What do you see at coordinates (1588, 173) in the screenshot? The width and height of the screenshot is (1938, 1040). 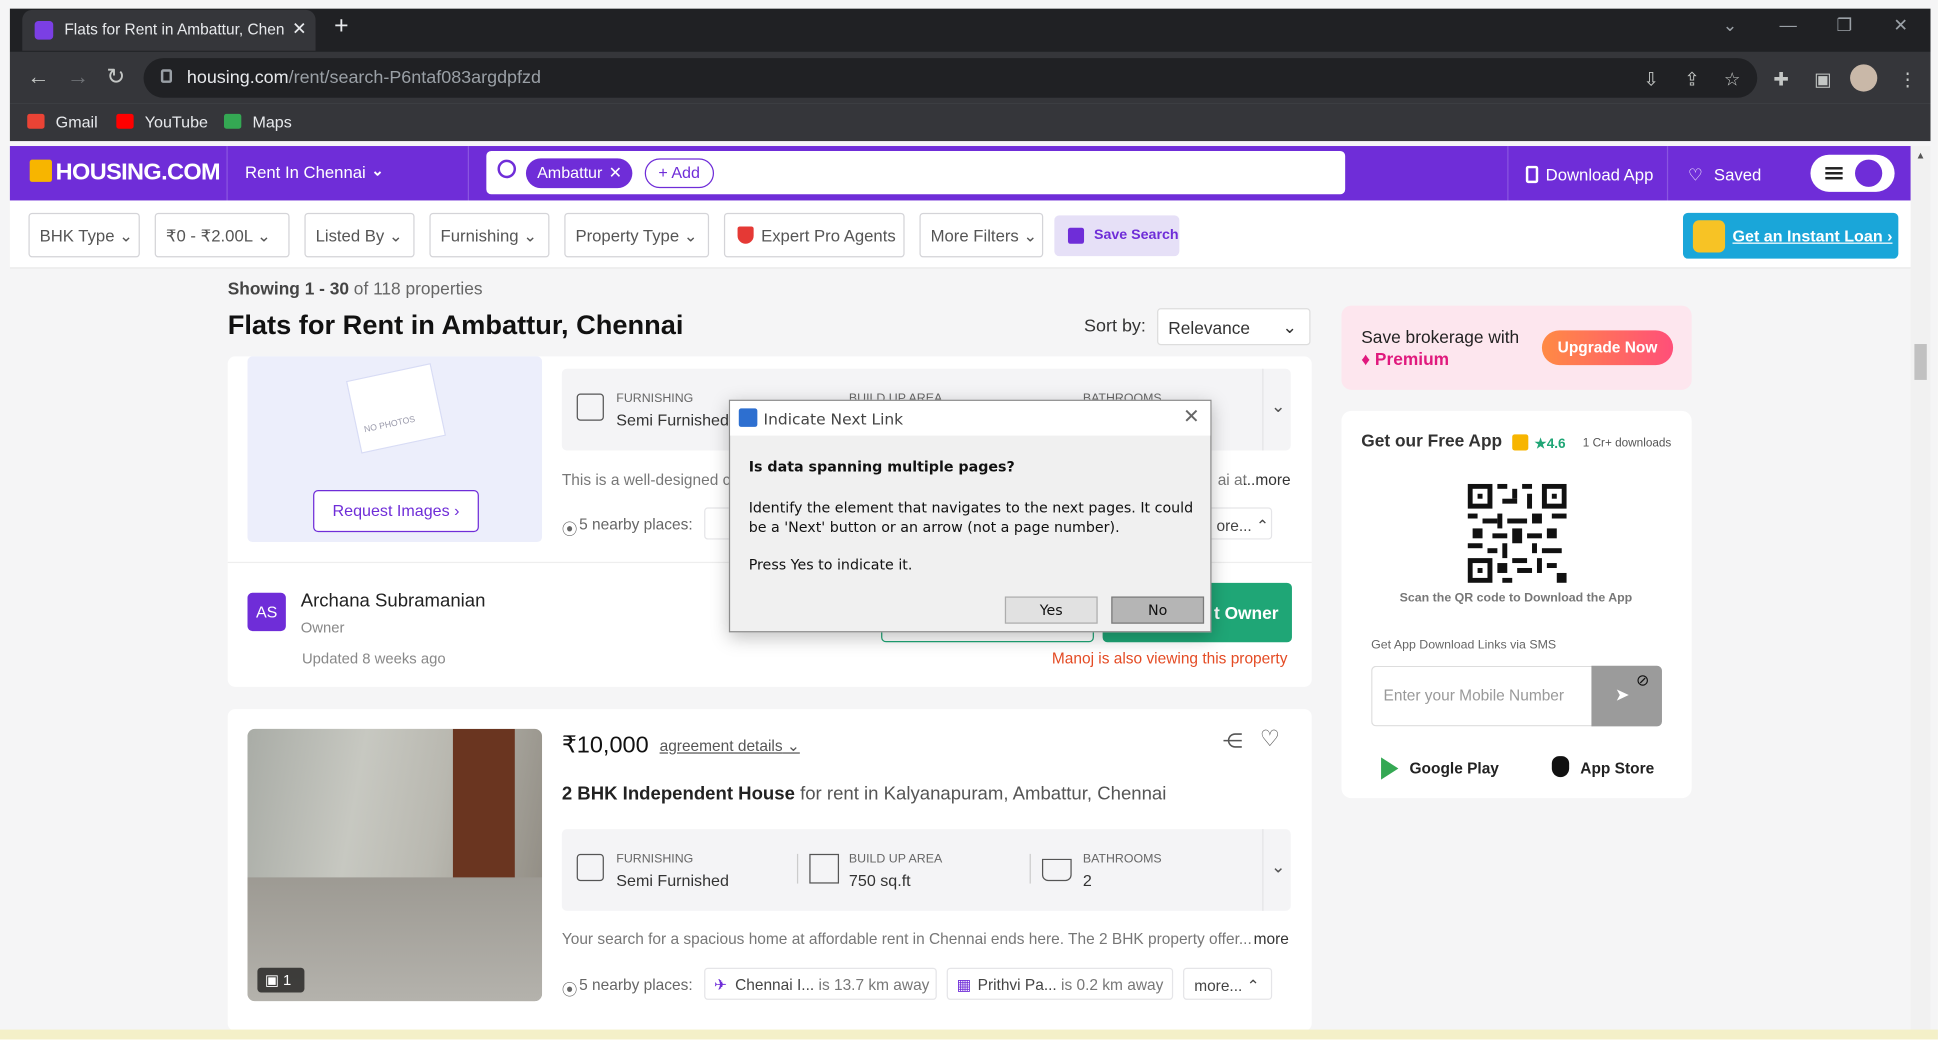 I see `download-app-button: Download App` at bounding box center [1588, 173].